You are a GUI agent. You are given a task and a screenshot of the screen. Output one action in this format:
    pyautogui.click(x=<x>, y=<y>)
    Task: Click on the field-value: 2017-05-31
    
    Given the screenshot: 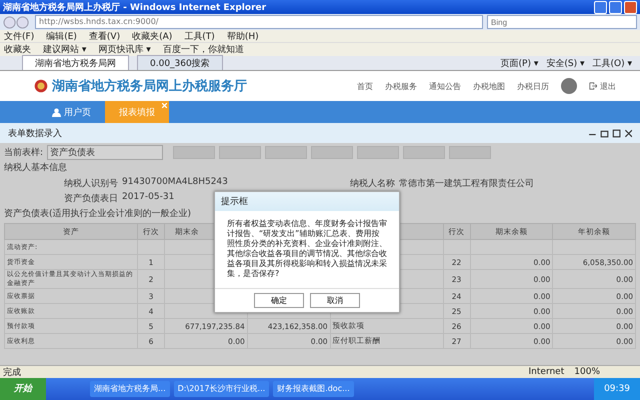 What is the action you would take?
    pyautogui.click(x=148, y=198)
    